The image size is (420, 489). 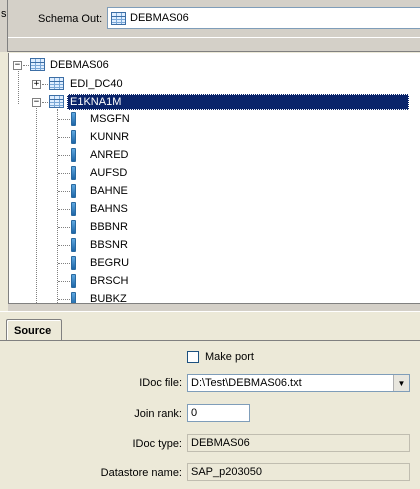 What do you see at coordinates (109, 191) in the screenshot?
I see `field-label: BAHNE` at bounding box center [109, 191].